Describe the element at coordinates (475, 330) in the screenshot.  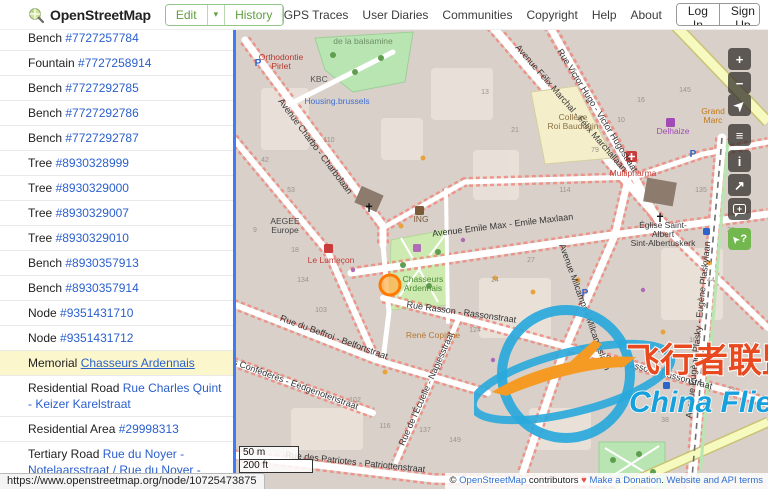
I see `house-number: 124` at that location.